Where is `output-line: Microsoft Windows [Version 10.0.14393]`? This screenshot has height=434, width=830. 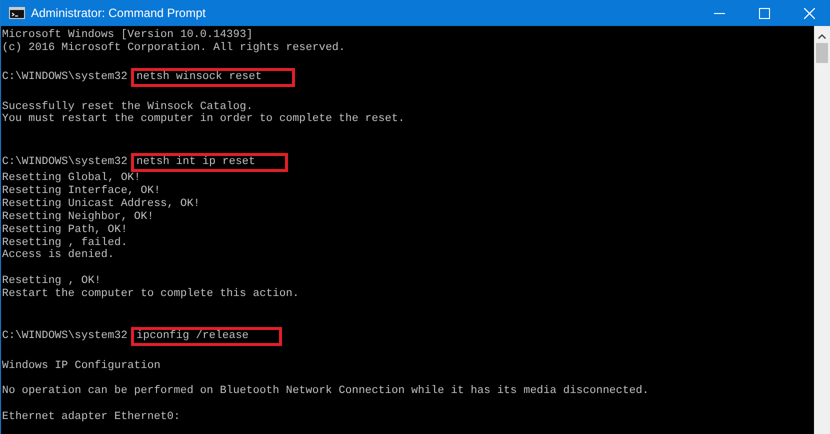
output-line: Microsoft Windows [Version 10.0.14393] is located at coordinates (127, 35).